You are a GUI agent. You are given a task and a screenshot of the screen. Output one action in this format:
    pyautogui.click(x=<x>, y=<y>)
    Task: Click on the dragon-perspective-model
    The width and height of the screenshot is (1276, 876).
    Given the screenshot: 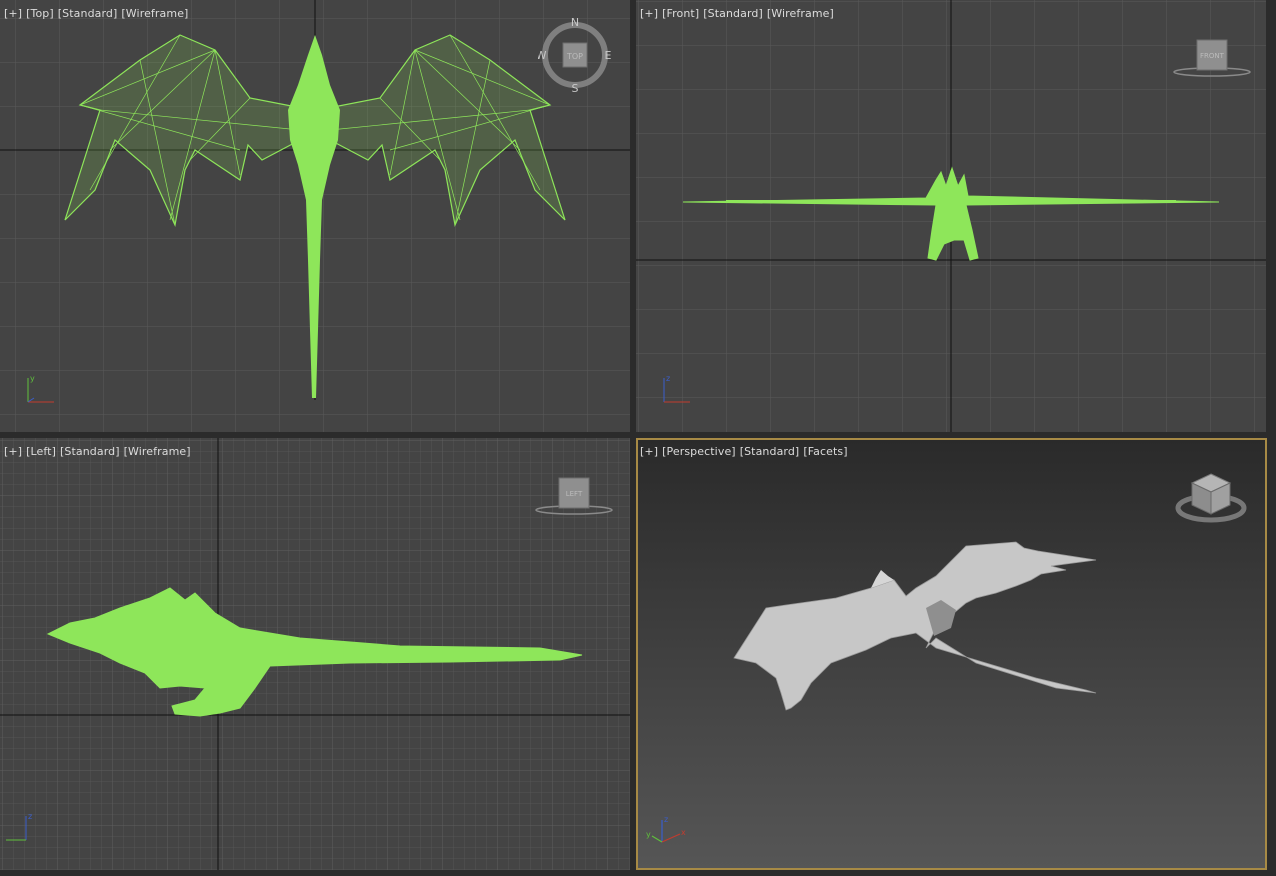 What is the action you would take?
    pyautogui.click(x=915, y=626)
    